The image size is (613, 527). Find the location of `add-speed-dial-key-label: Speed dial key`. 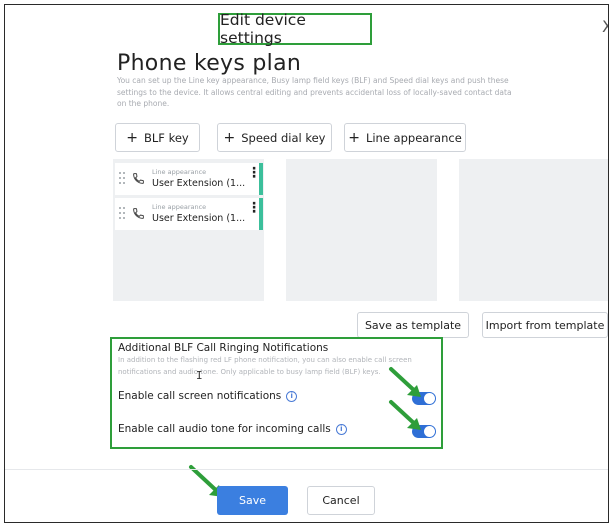

add-speed-dial-key-label: Speed dial key is located at coordinates (283, 137).